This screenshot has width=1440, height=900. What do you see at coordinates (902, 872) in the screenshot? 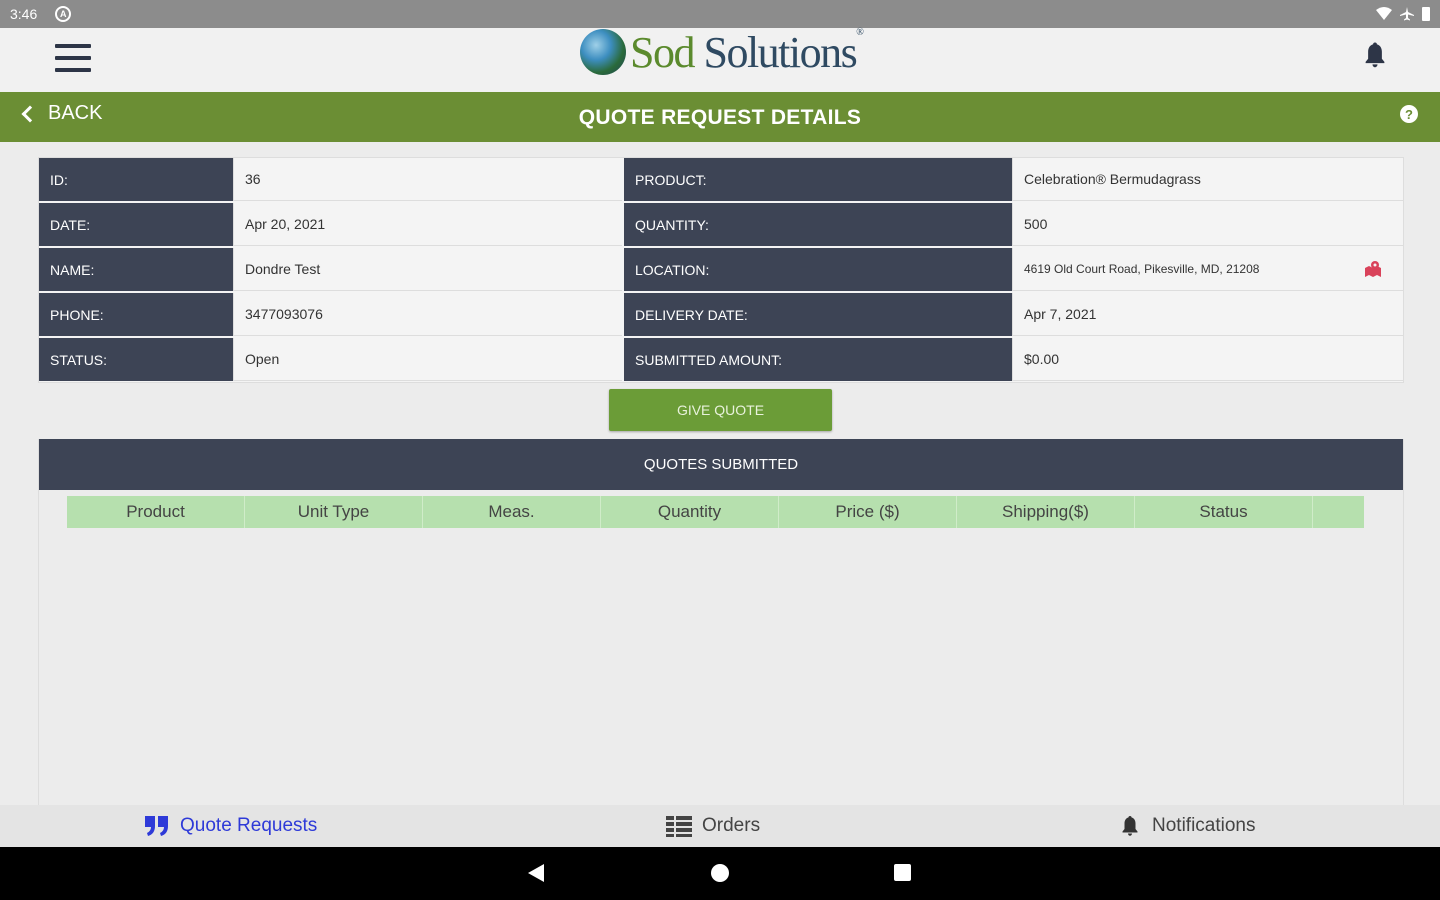
I see `system-recents-icon` at bounding box center [902, 872].